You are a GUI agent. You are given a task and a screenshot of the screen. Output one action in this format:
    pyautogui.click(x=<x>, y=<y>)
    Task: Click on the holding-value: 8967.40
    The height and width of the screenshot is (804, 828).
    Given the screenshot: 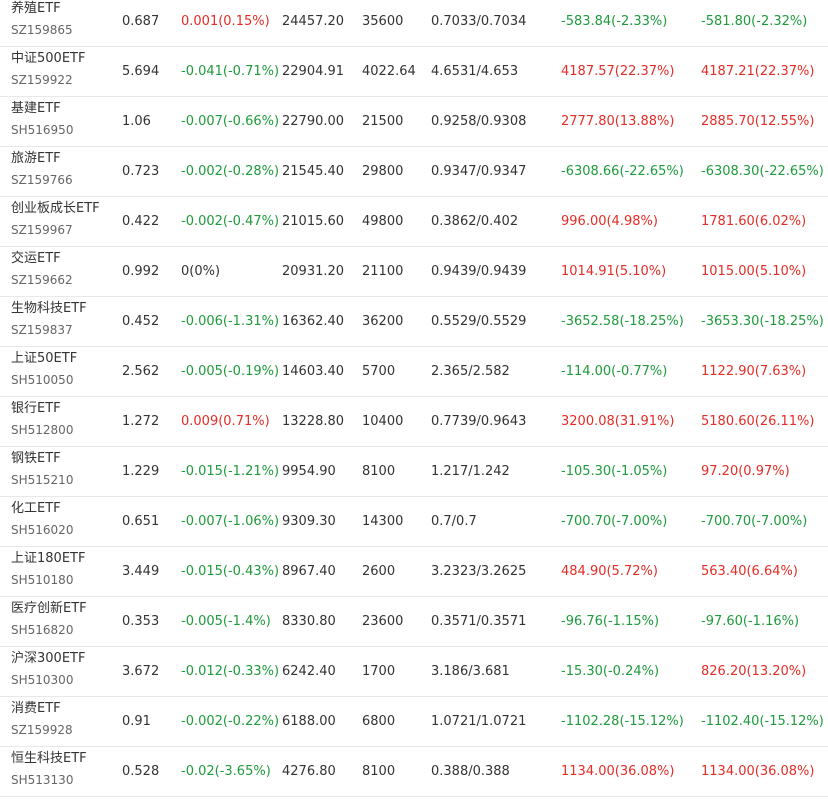 What is the action you would take?
    pyautogui.click(x=309, y=571)
    